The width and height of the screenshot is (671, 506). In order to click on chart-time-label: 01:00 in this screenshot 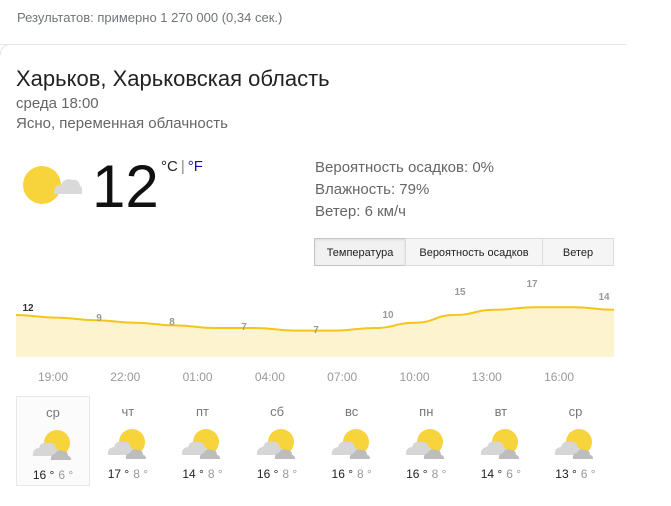, I will do `click(198, 377)`.